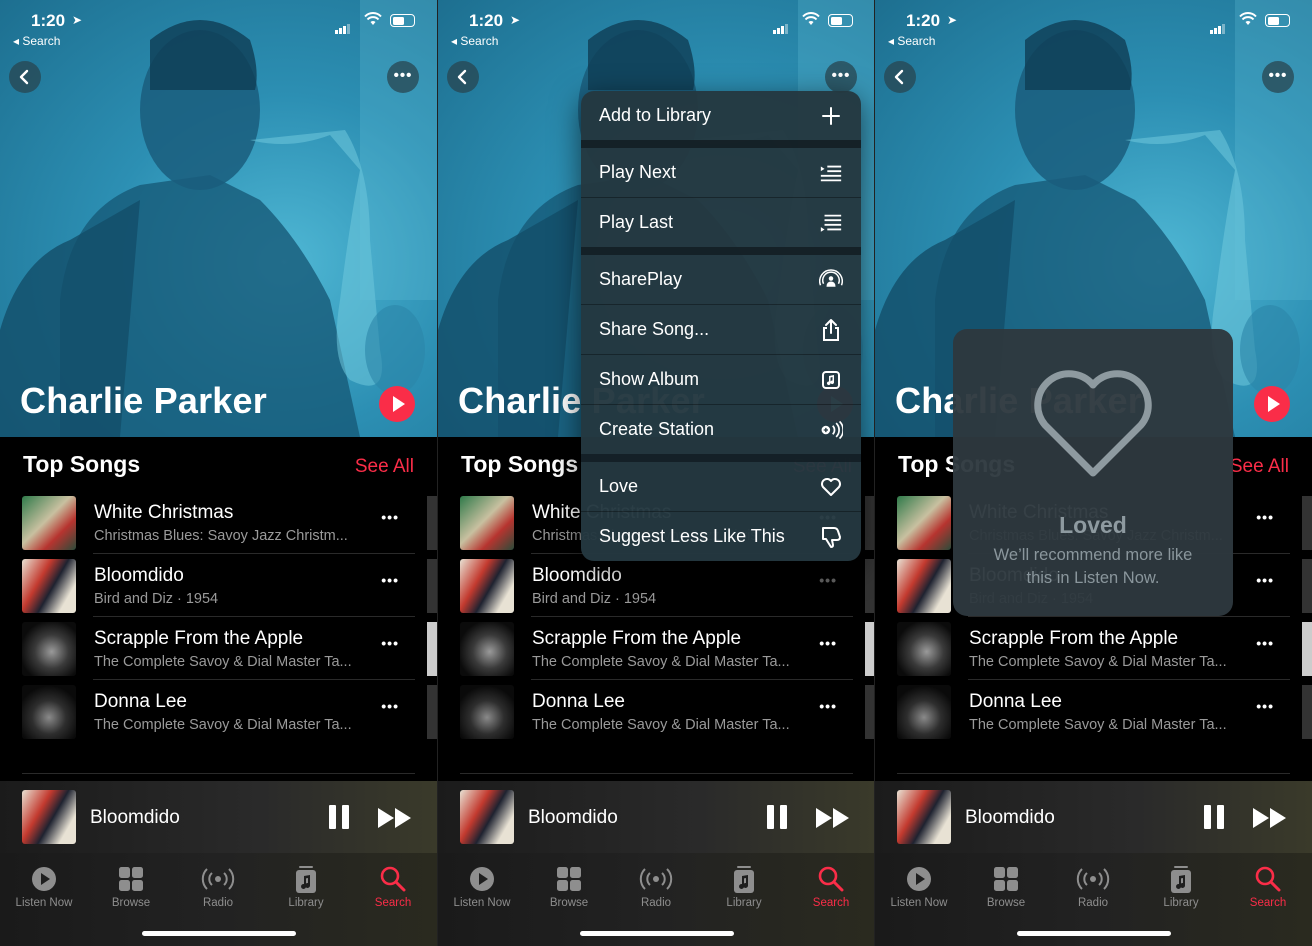  What do you see at coordinates (49, 817) in the screenshot?
I see `mini-player-artwork` at bounding box center [49, 817].